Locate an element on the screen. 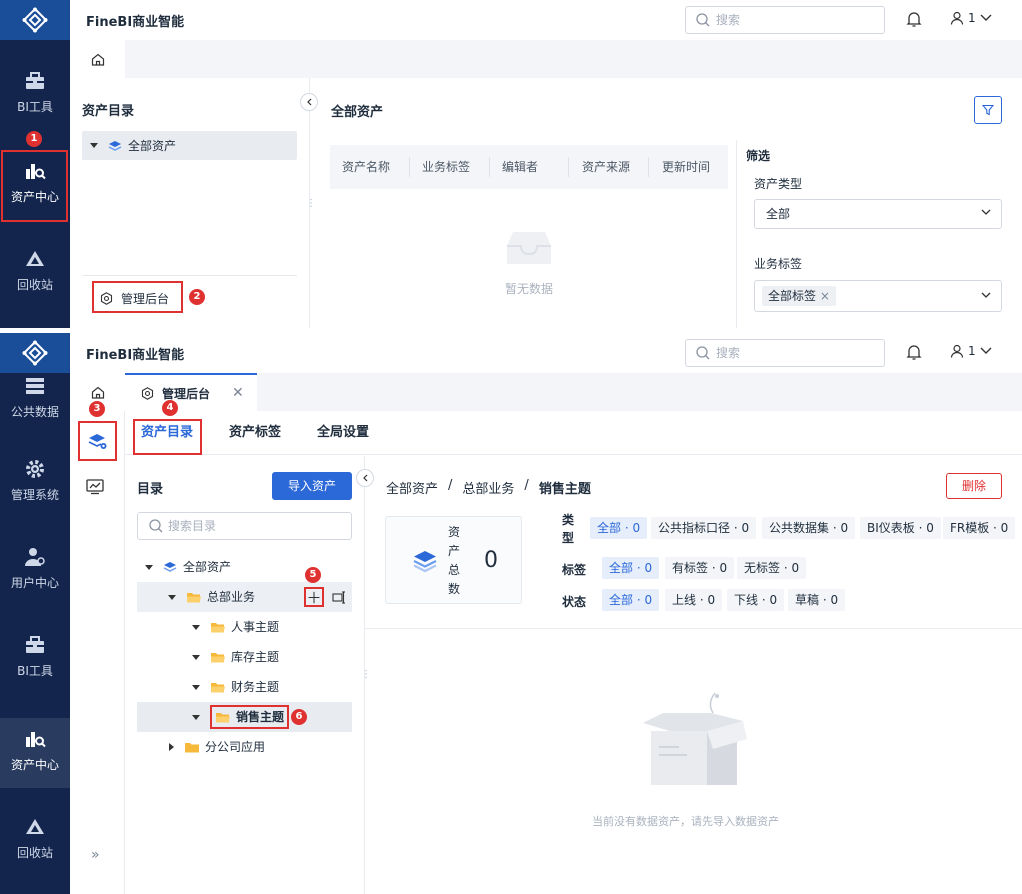 This screenshot has height=894, width=1022. search-placeholder: 搜索目录 is located at coordinates (192, 526).